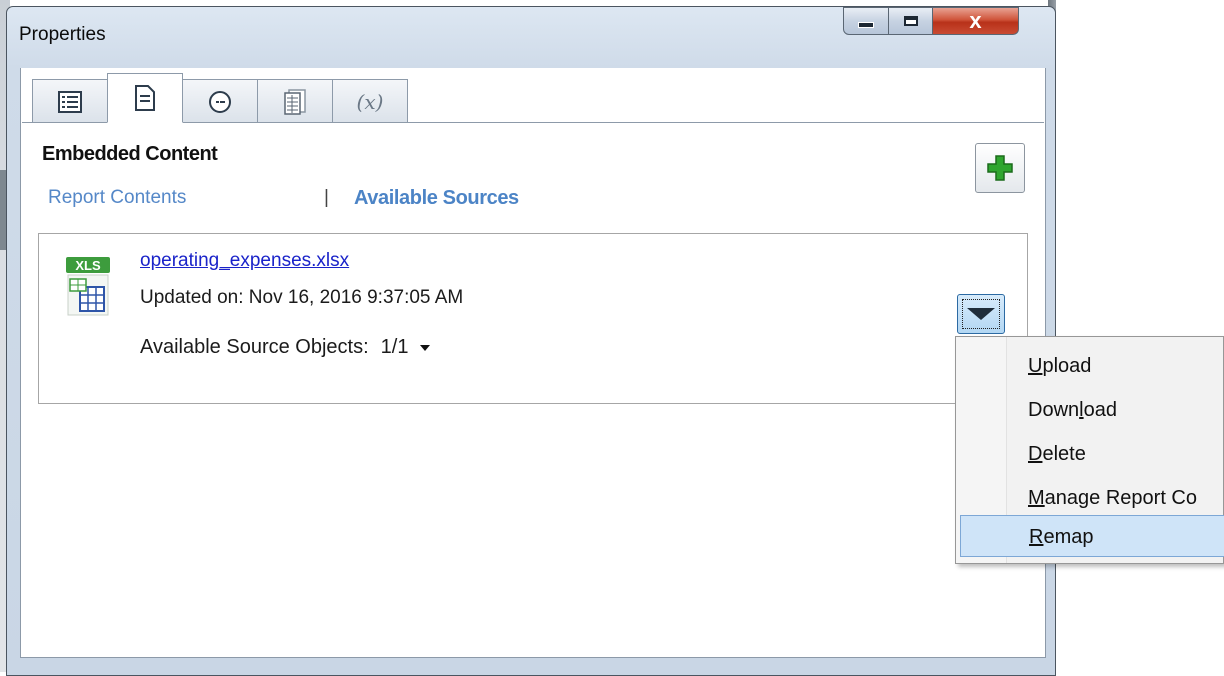 The height and width of the screenshot is (676, 1224). I want to click on document-icon, so click(145, 98).